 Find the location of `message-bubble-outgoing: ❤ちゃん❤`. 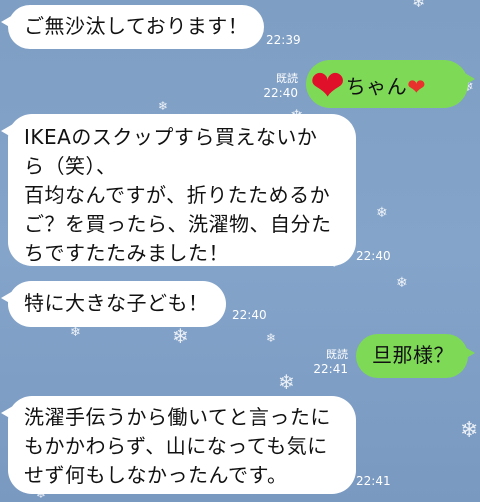

message-bubble-outgoing: ❤ちゃん❤ is located at coordinates (390, 85).